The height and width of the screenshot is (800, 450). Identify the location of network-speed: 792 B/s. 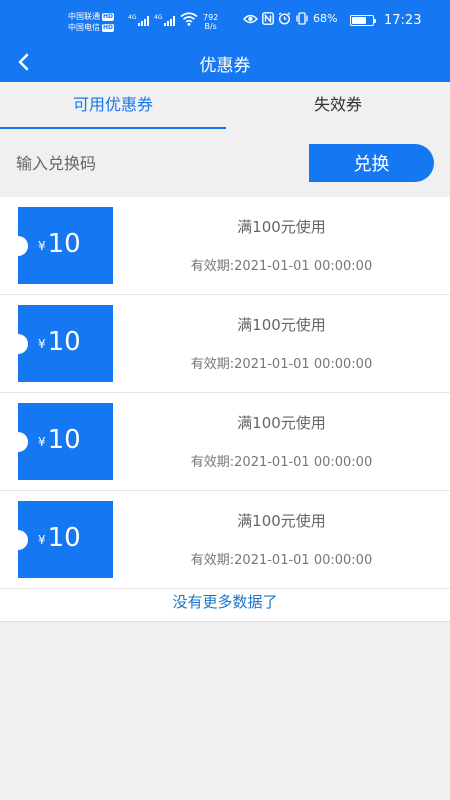
(211, 22).